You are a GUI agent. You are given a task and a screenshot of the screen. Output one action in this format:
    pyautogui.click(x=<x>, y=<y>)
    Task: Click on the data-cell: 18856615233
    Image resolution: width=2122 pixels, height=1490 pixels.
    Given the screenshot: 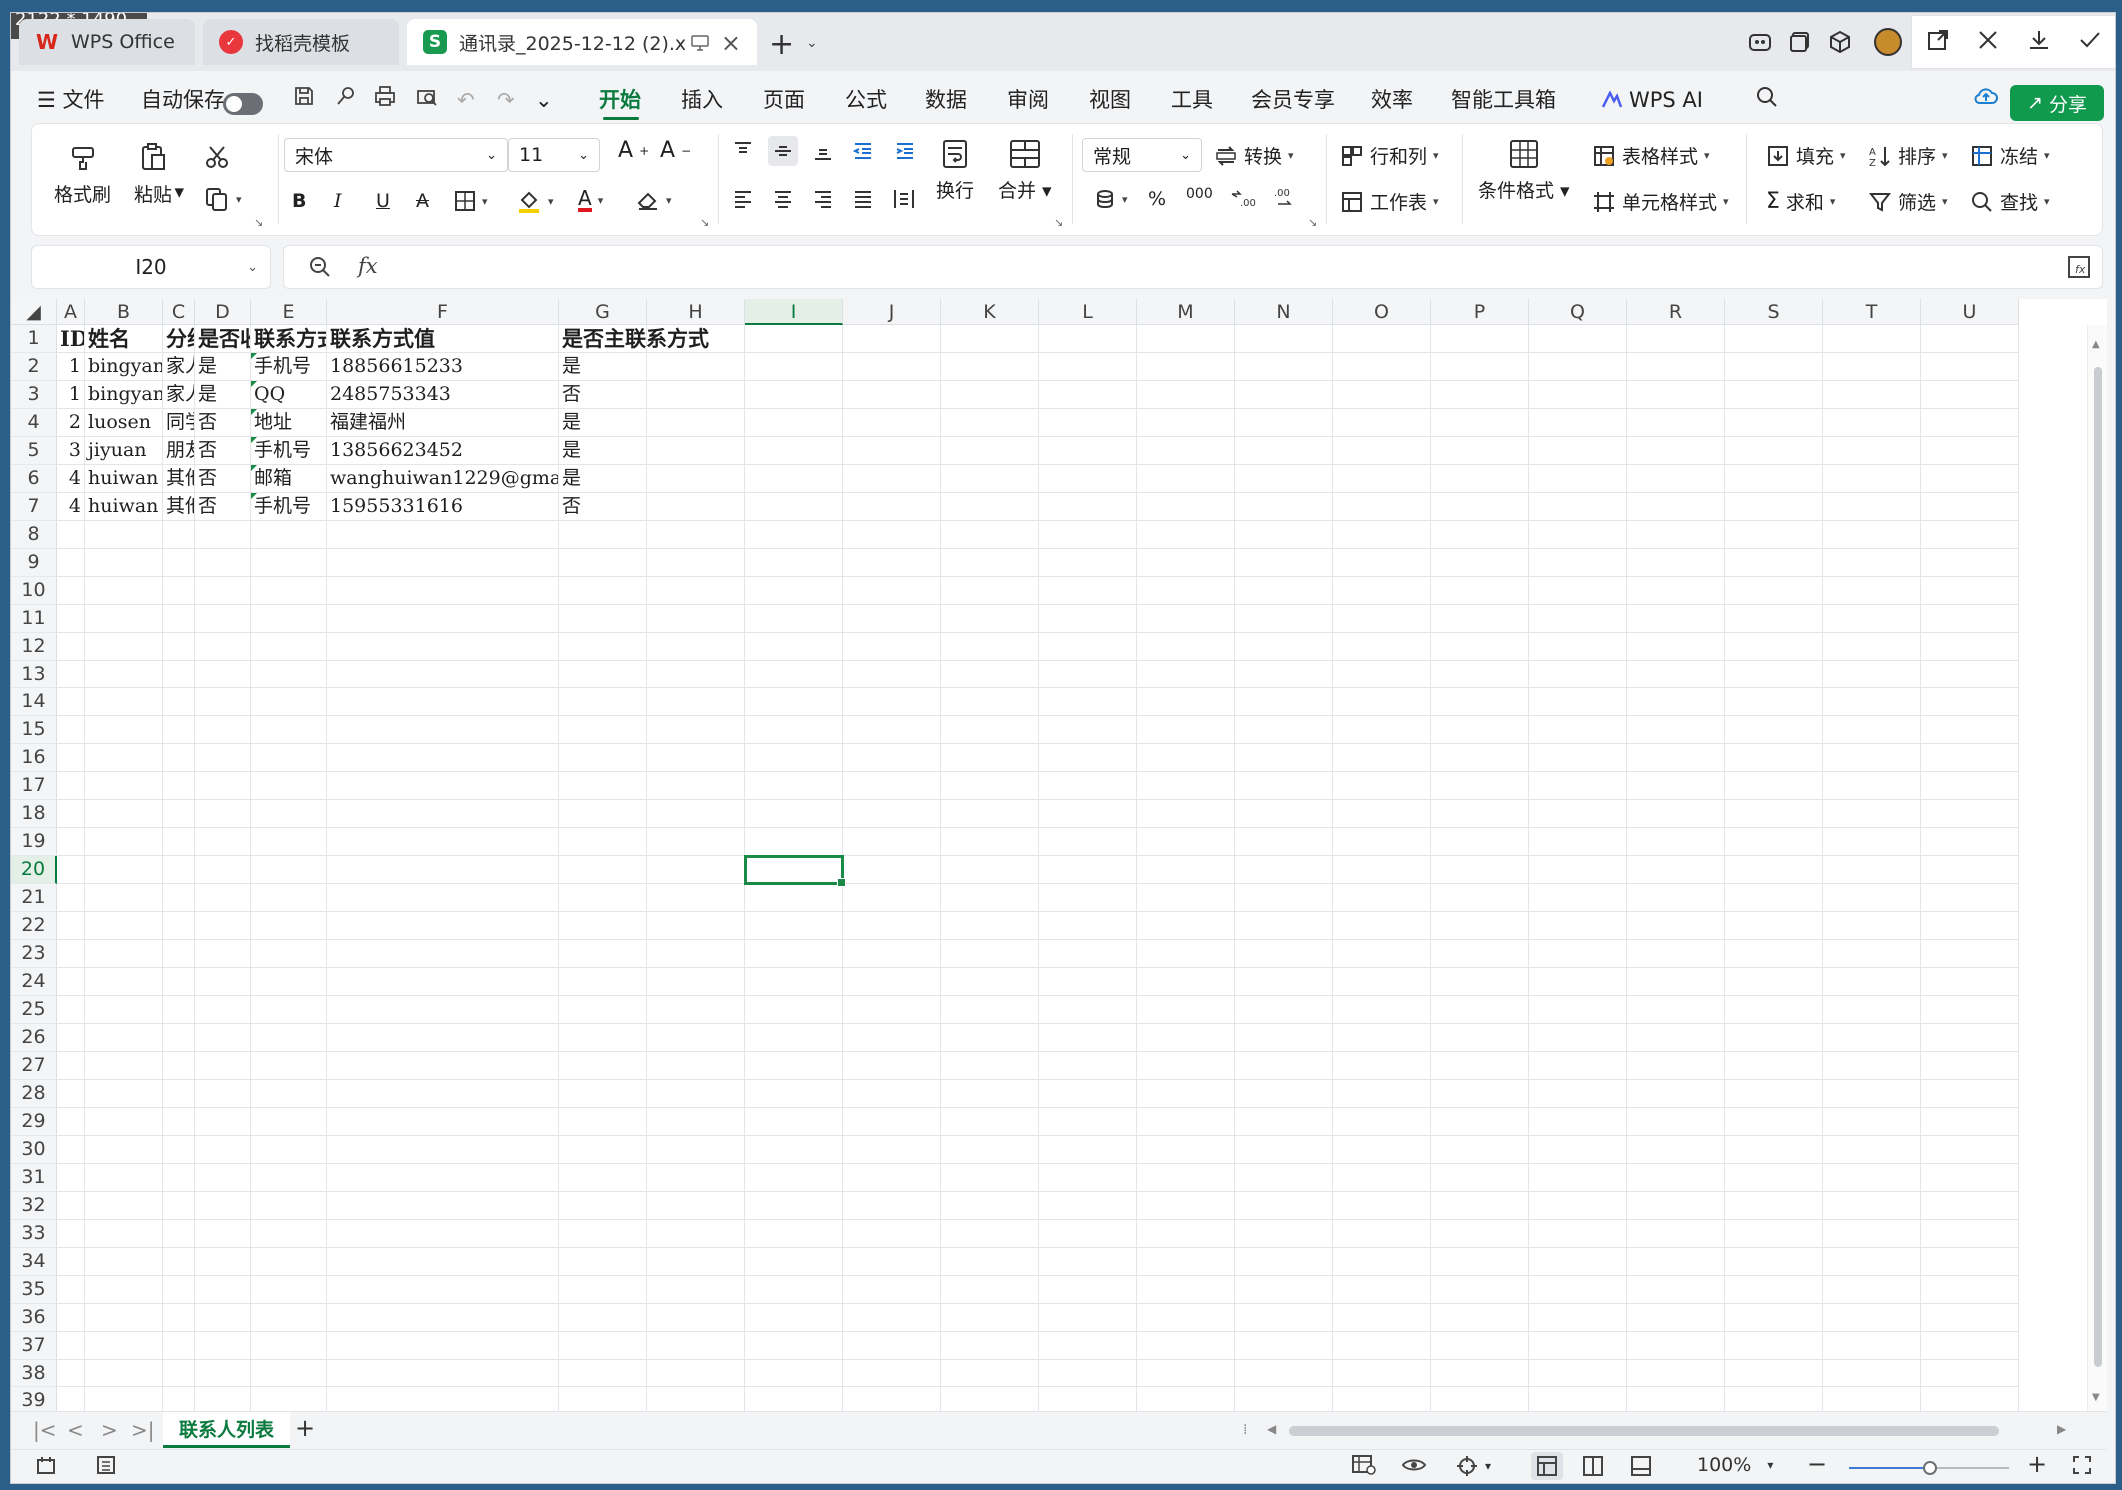 What is the action you would take?
    pyautogui.click(x=443, y=366)
    